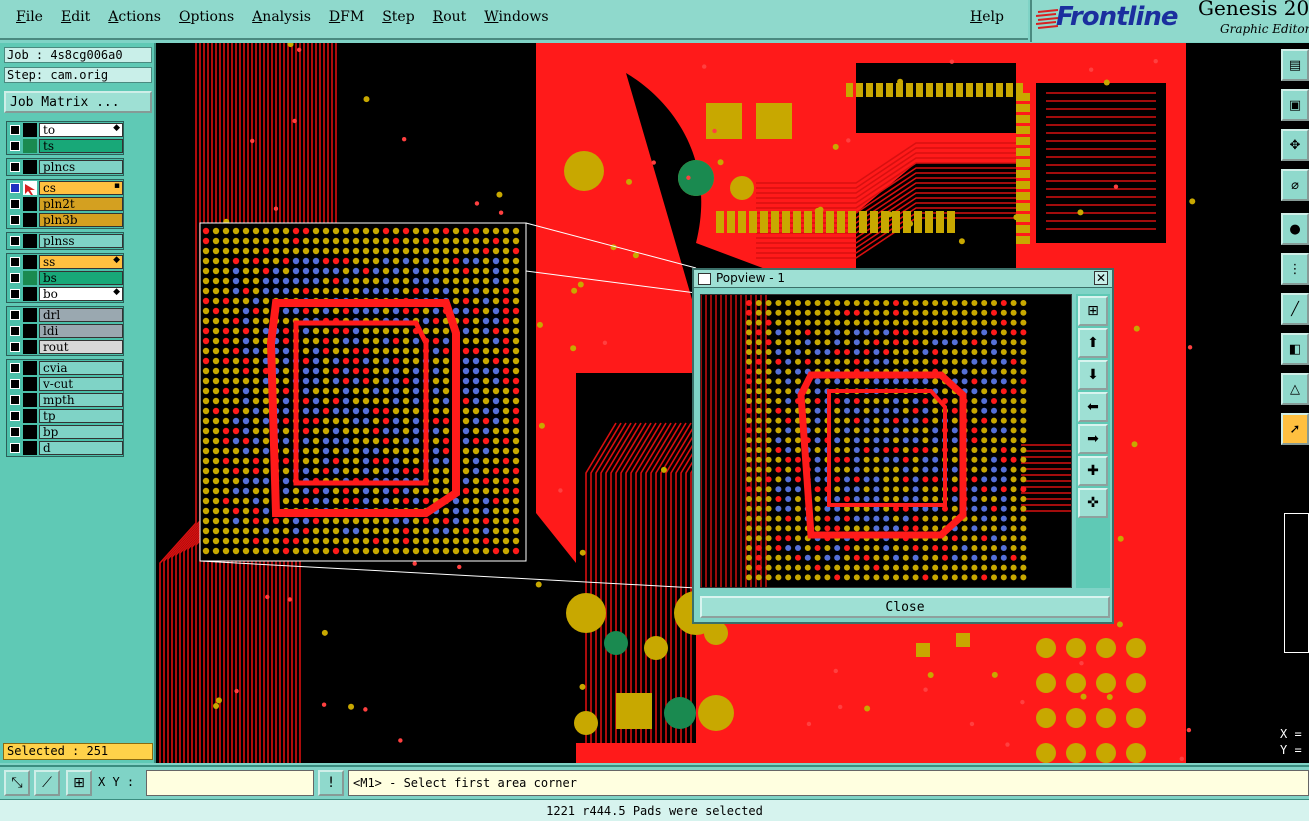  What do you see at coordinates (1295, 429) in the screenshot?
I see `pointer-icon: ➚` at bounding box center [1295, 429].